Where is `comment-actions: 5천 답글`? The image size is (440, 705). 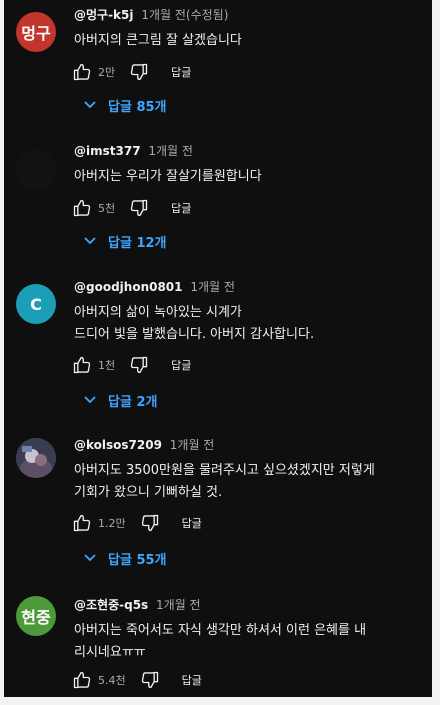 comment-actions: 5천 답글 is located at coordinates (131, 208).